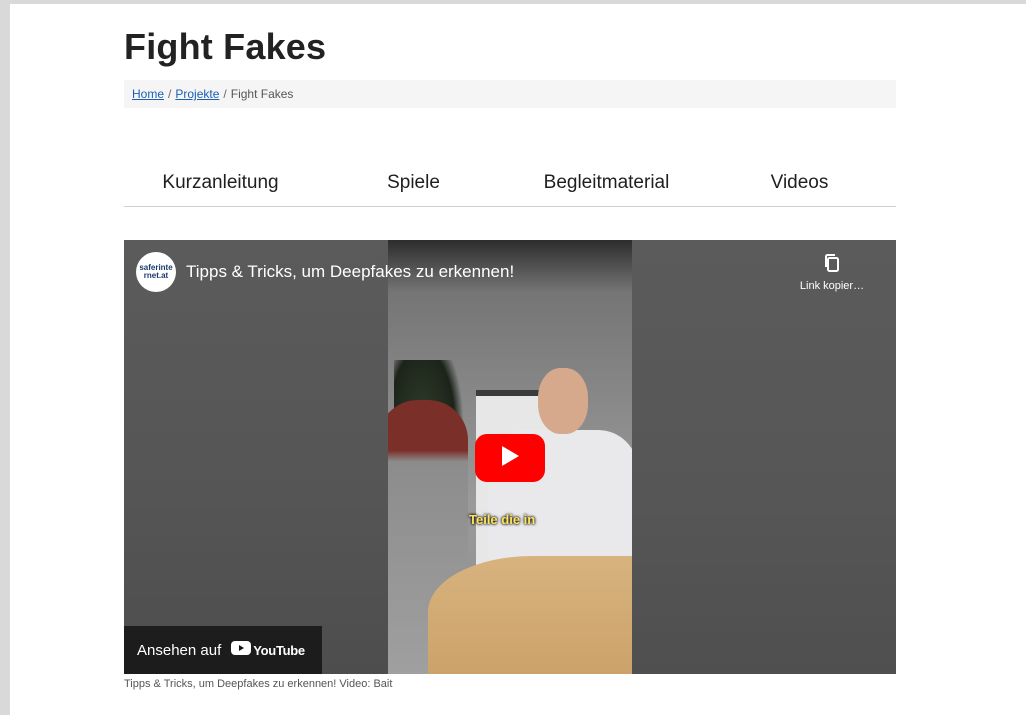  Describe the element at coordinates (241, 650) in the screenshot. I see `youtube-play-icon` at that location.